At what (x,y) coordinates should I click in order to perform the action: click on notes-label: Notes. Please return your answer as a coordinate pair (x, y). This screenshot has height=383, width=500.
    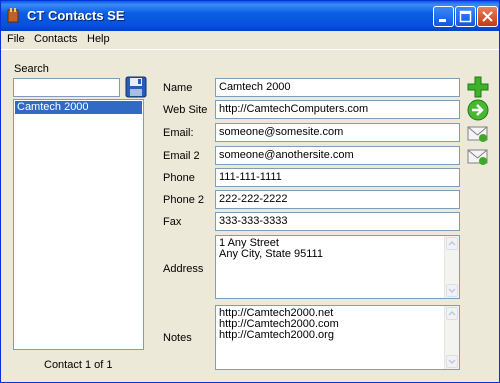
    Looking at the image, I should click on (177, 338).